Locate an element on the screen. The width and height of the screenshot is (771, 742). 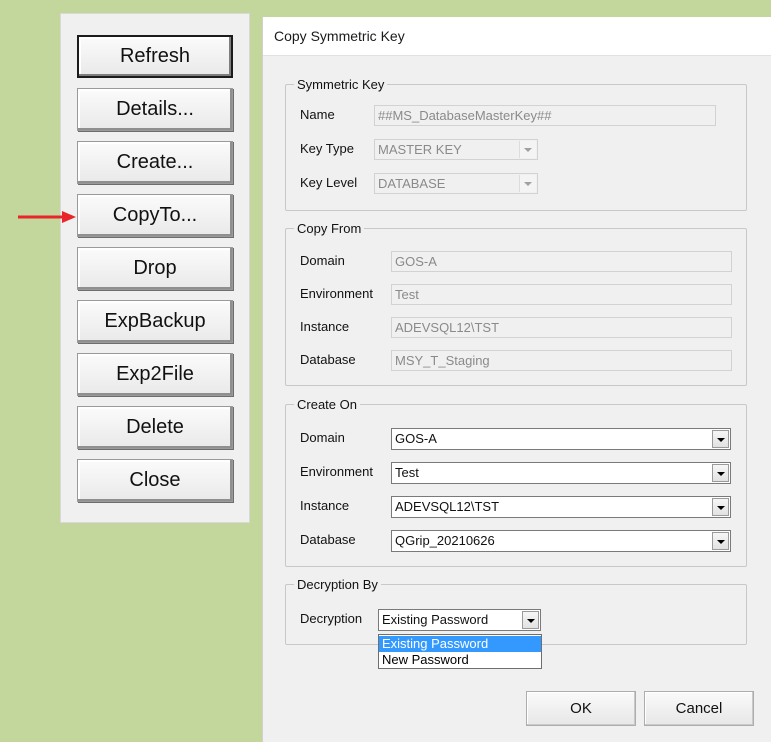
create-on-environment-select: Test is located at coordinates (561, 473).